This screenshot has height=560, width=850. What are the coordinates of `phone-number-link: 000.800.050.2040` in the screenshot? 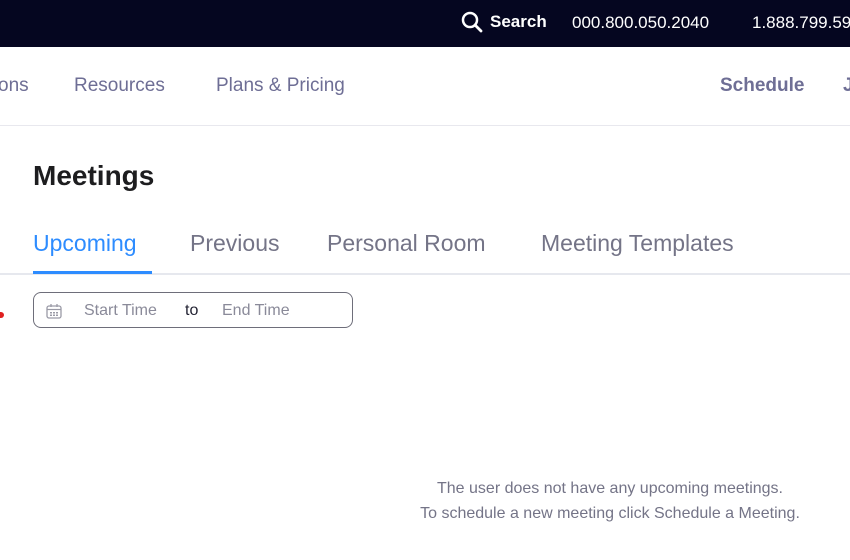 It's located at (640, 23).